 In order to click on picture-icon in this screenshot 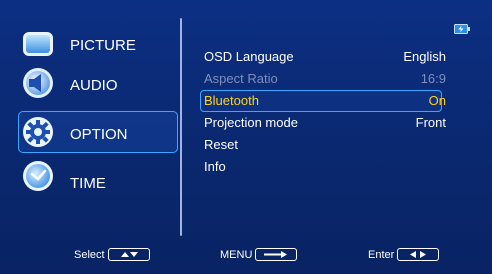, I will do `click(38, 44)`.